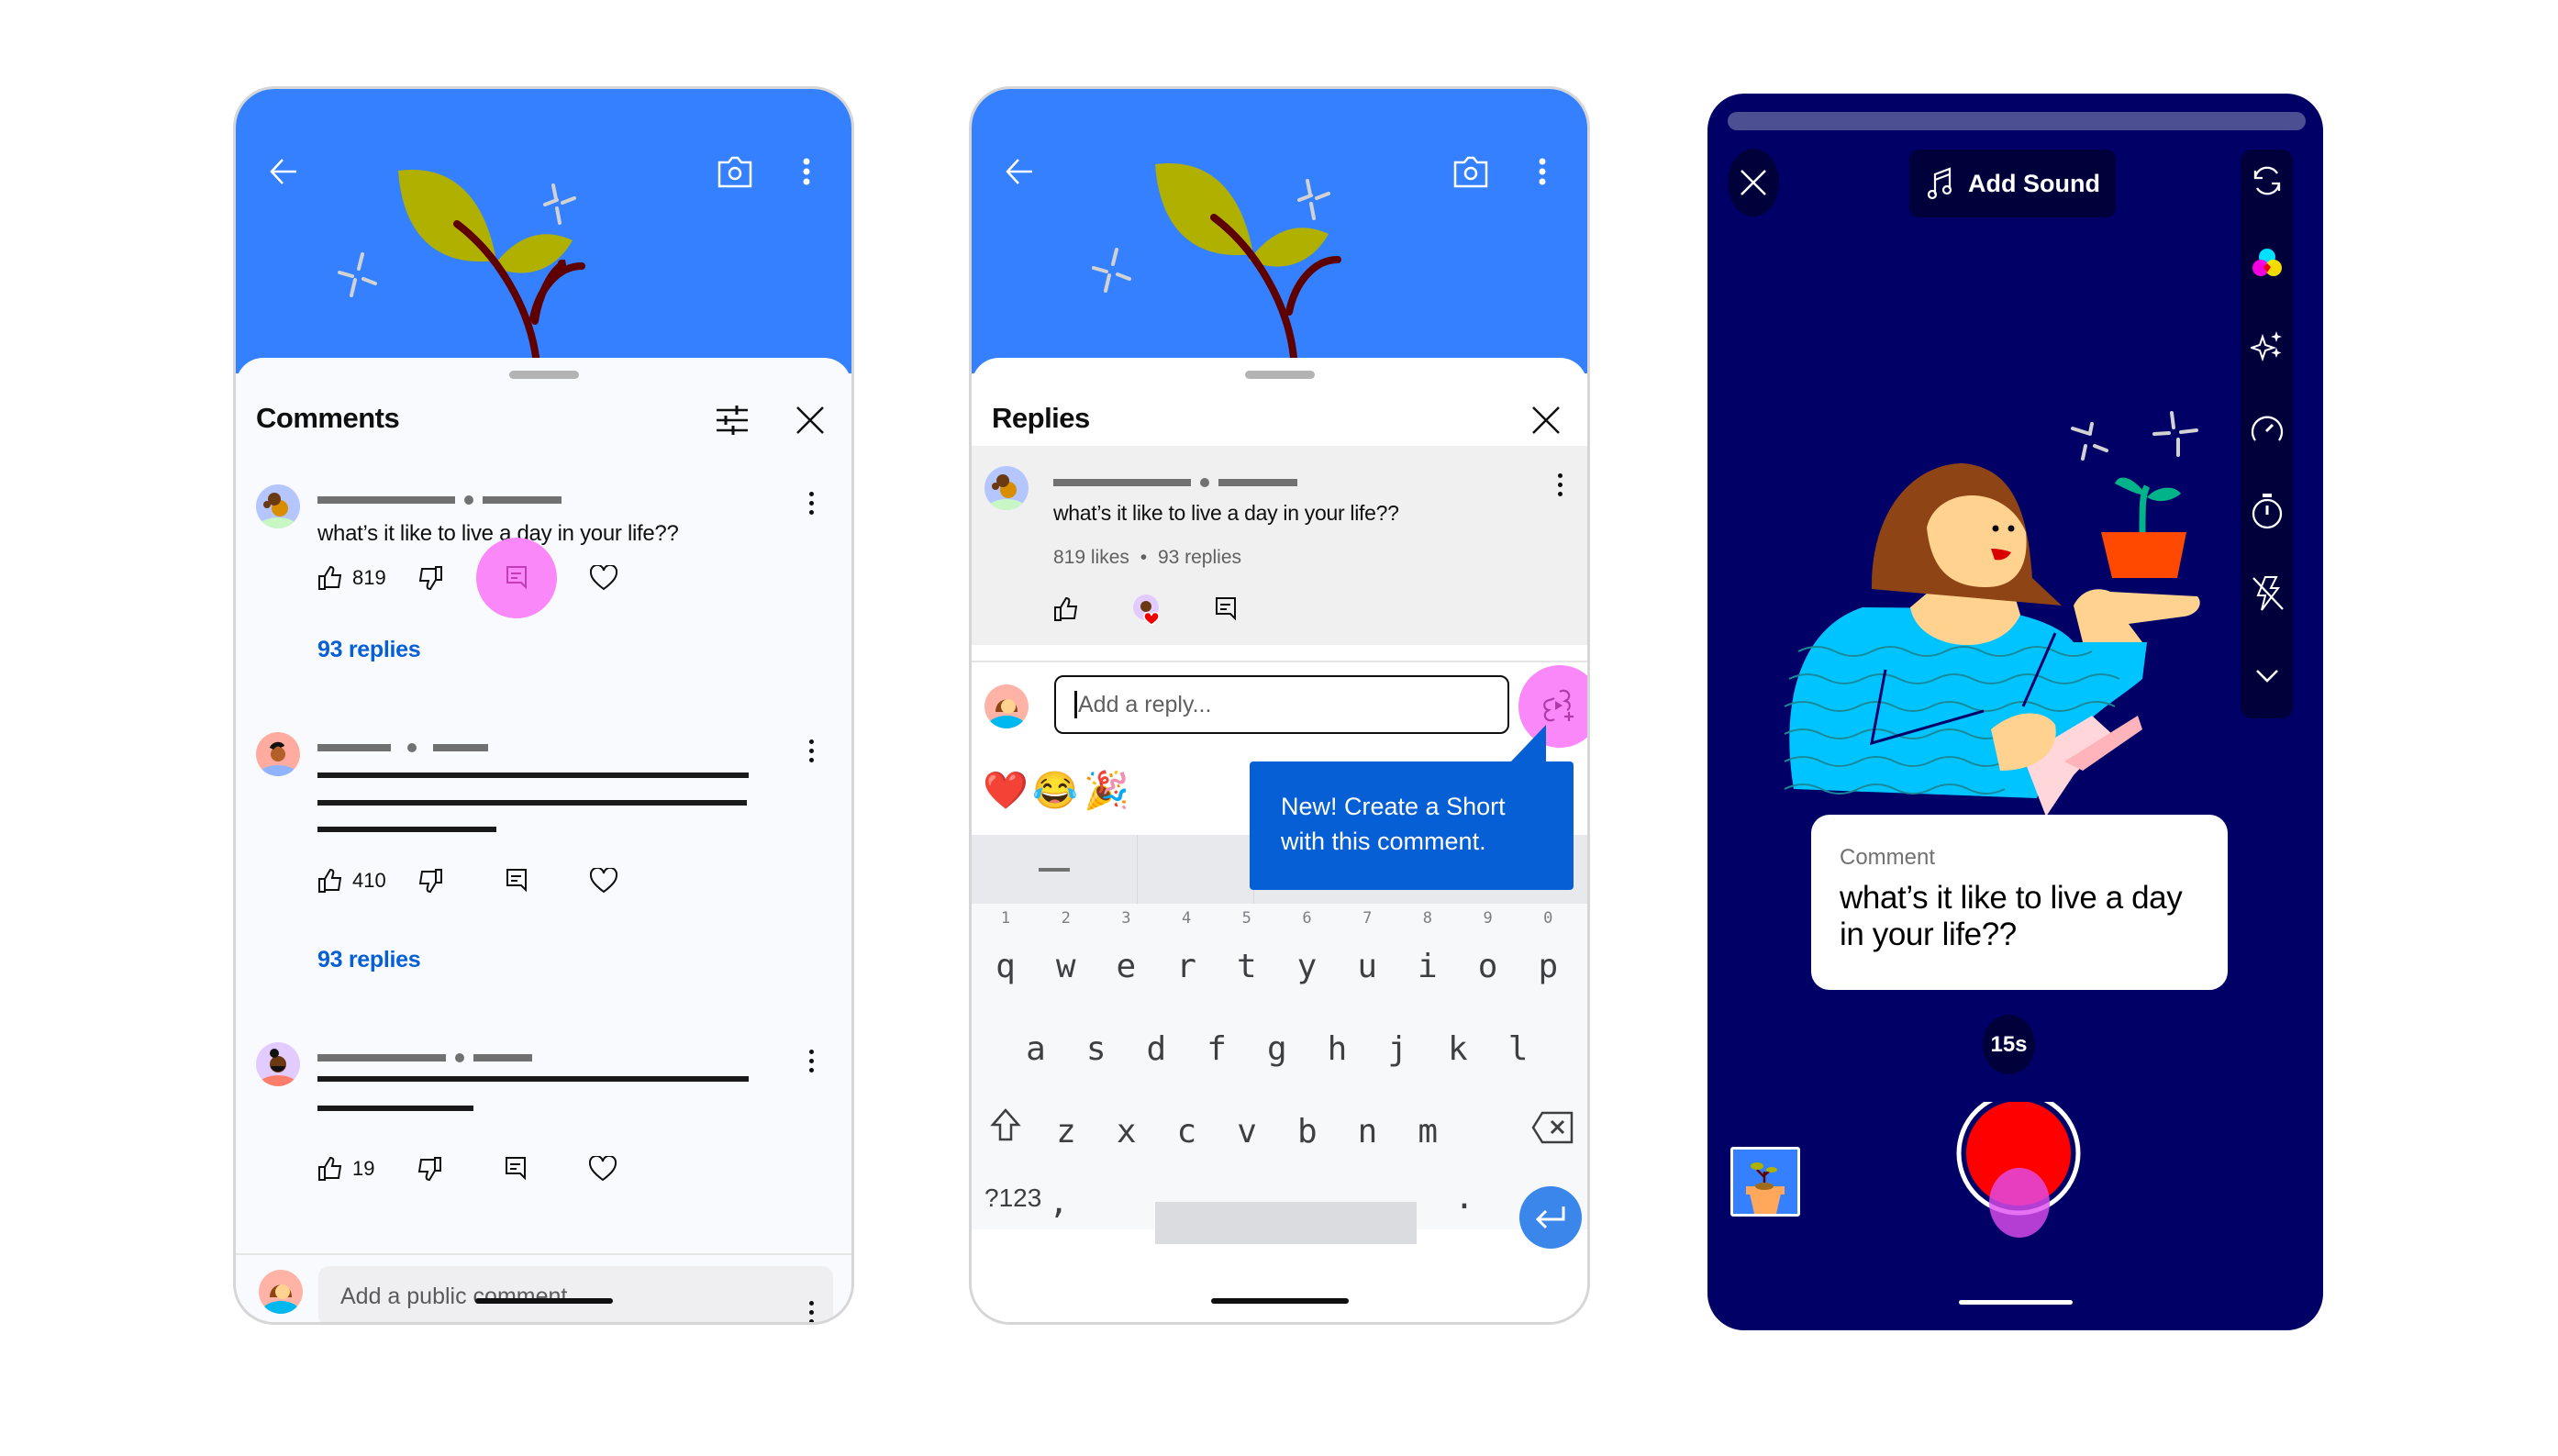  Describe the element at coordinates (1286, 1223) in the screenshot. I see `space-key` at that location.